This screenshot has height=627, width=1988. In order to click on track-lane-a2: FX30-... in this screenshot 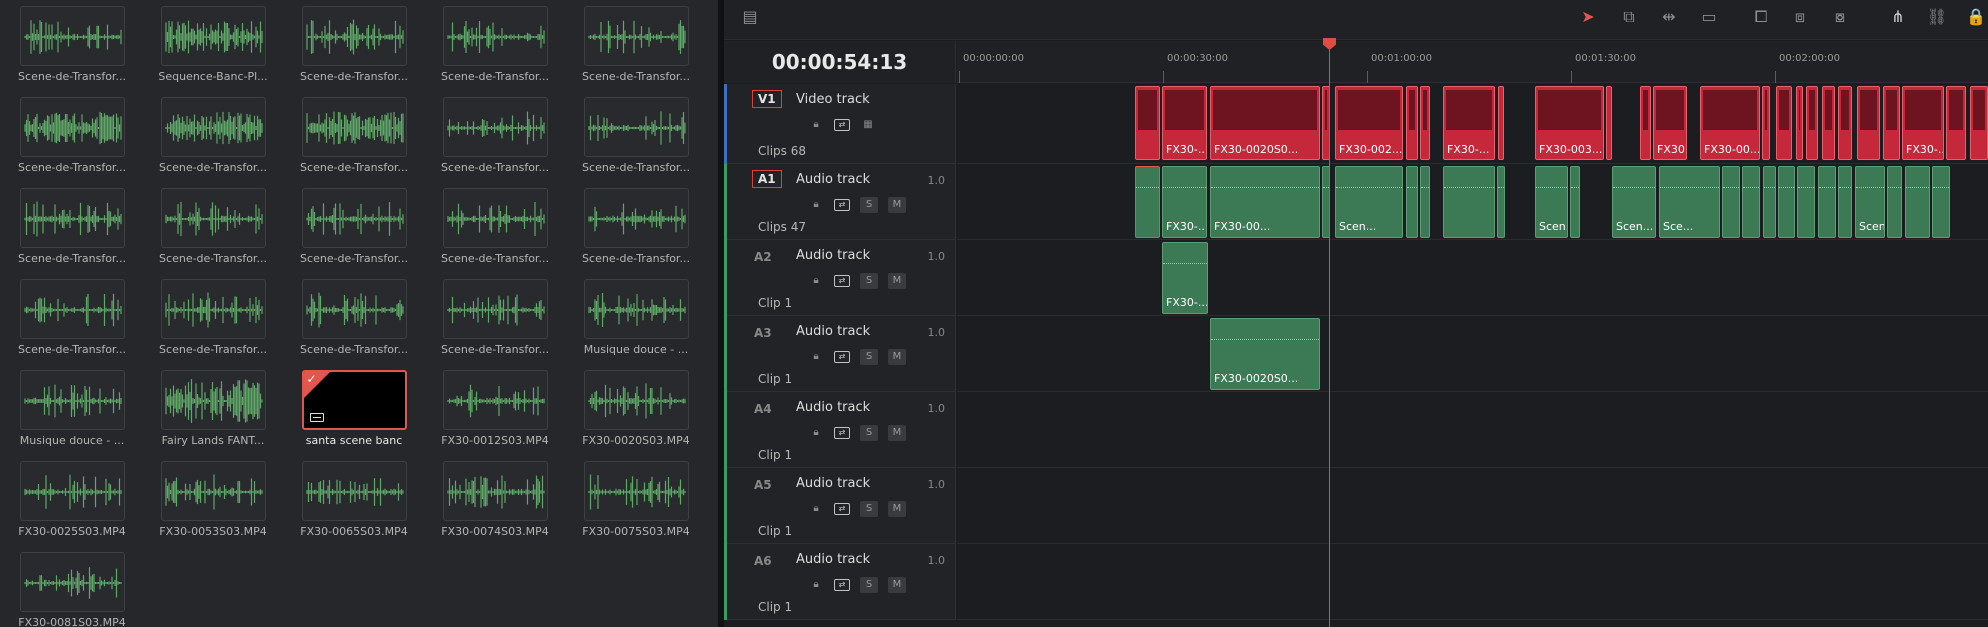, I will do `click(1472, 278)`.